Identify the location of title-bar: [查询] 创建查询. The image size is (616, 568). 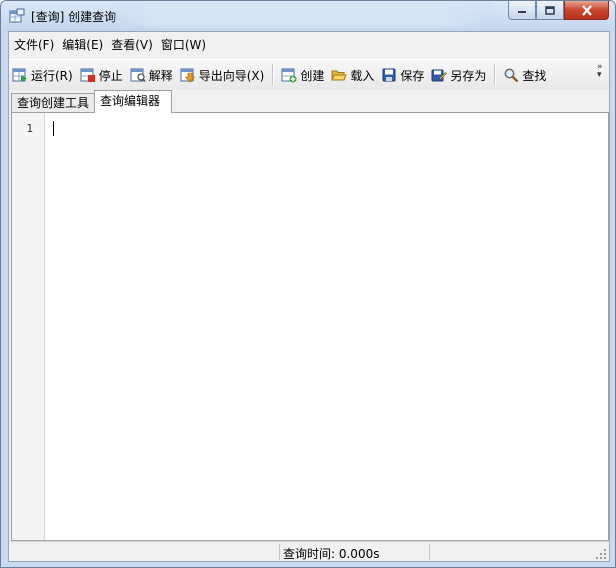
(308, 16).